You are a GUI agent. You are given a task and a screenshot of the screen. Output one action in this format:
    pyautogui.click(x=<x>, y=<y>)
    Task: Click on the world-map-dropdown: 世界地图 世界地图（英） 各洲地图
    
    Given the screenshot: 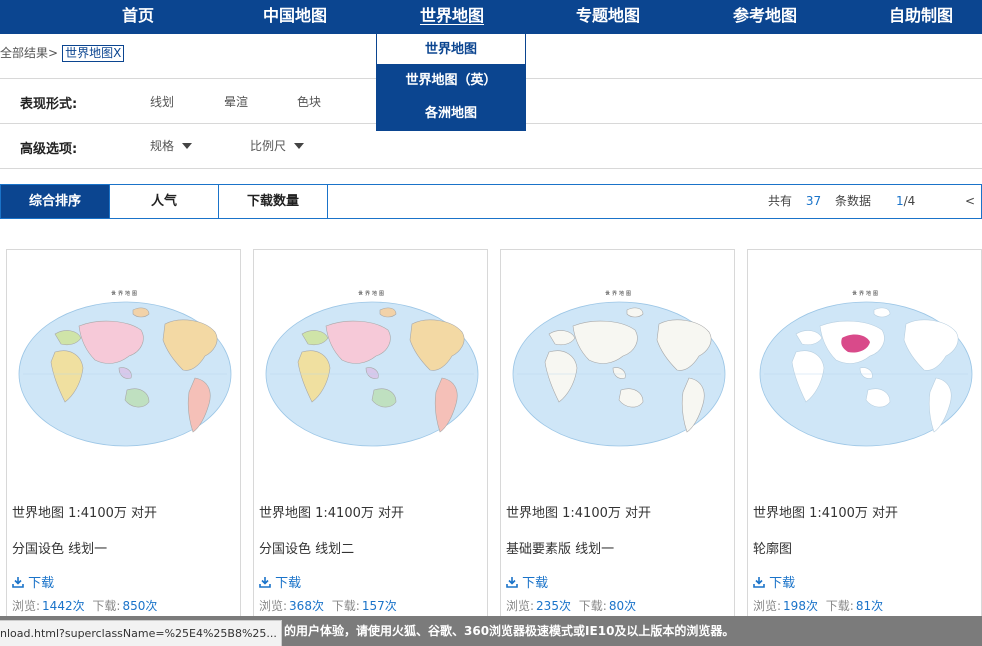 What is the action you would take?
    pyautogui.click(x=451, y=82)
    